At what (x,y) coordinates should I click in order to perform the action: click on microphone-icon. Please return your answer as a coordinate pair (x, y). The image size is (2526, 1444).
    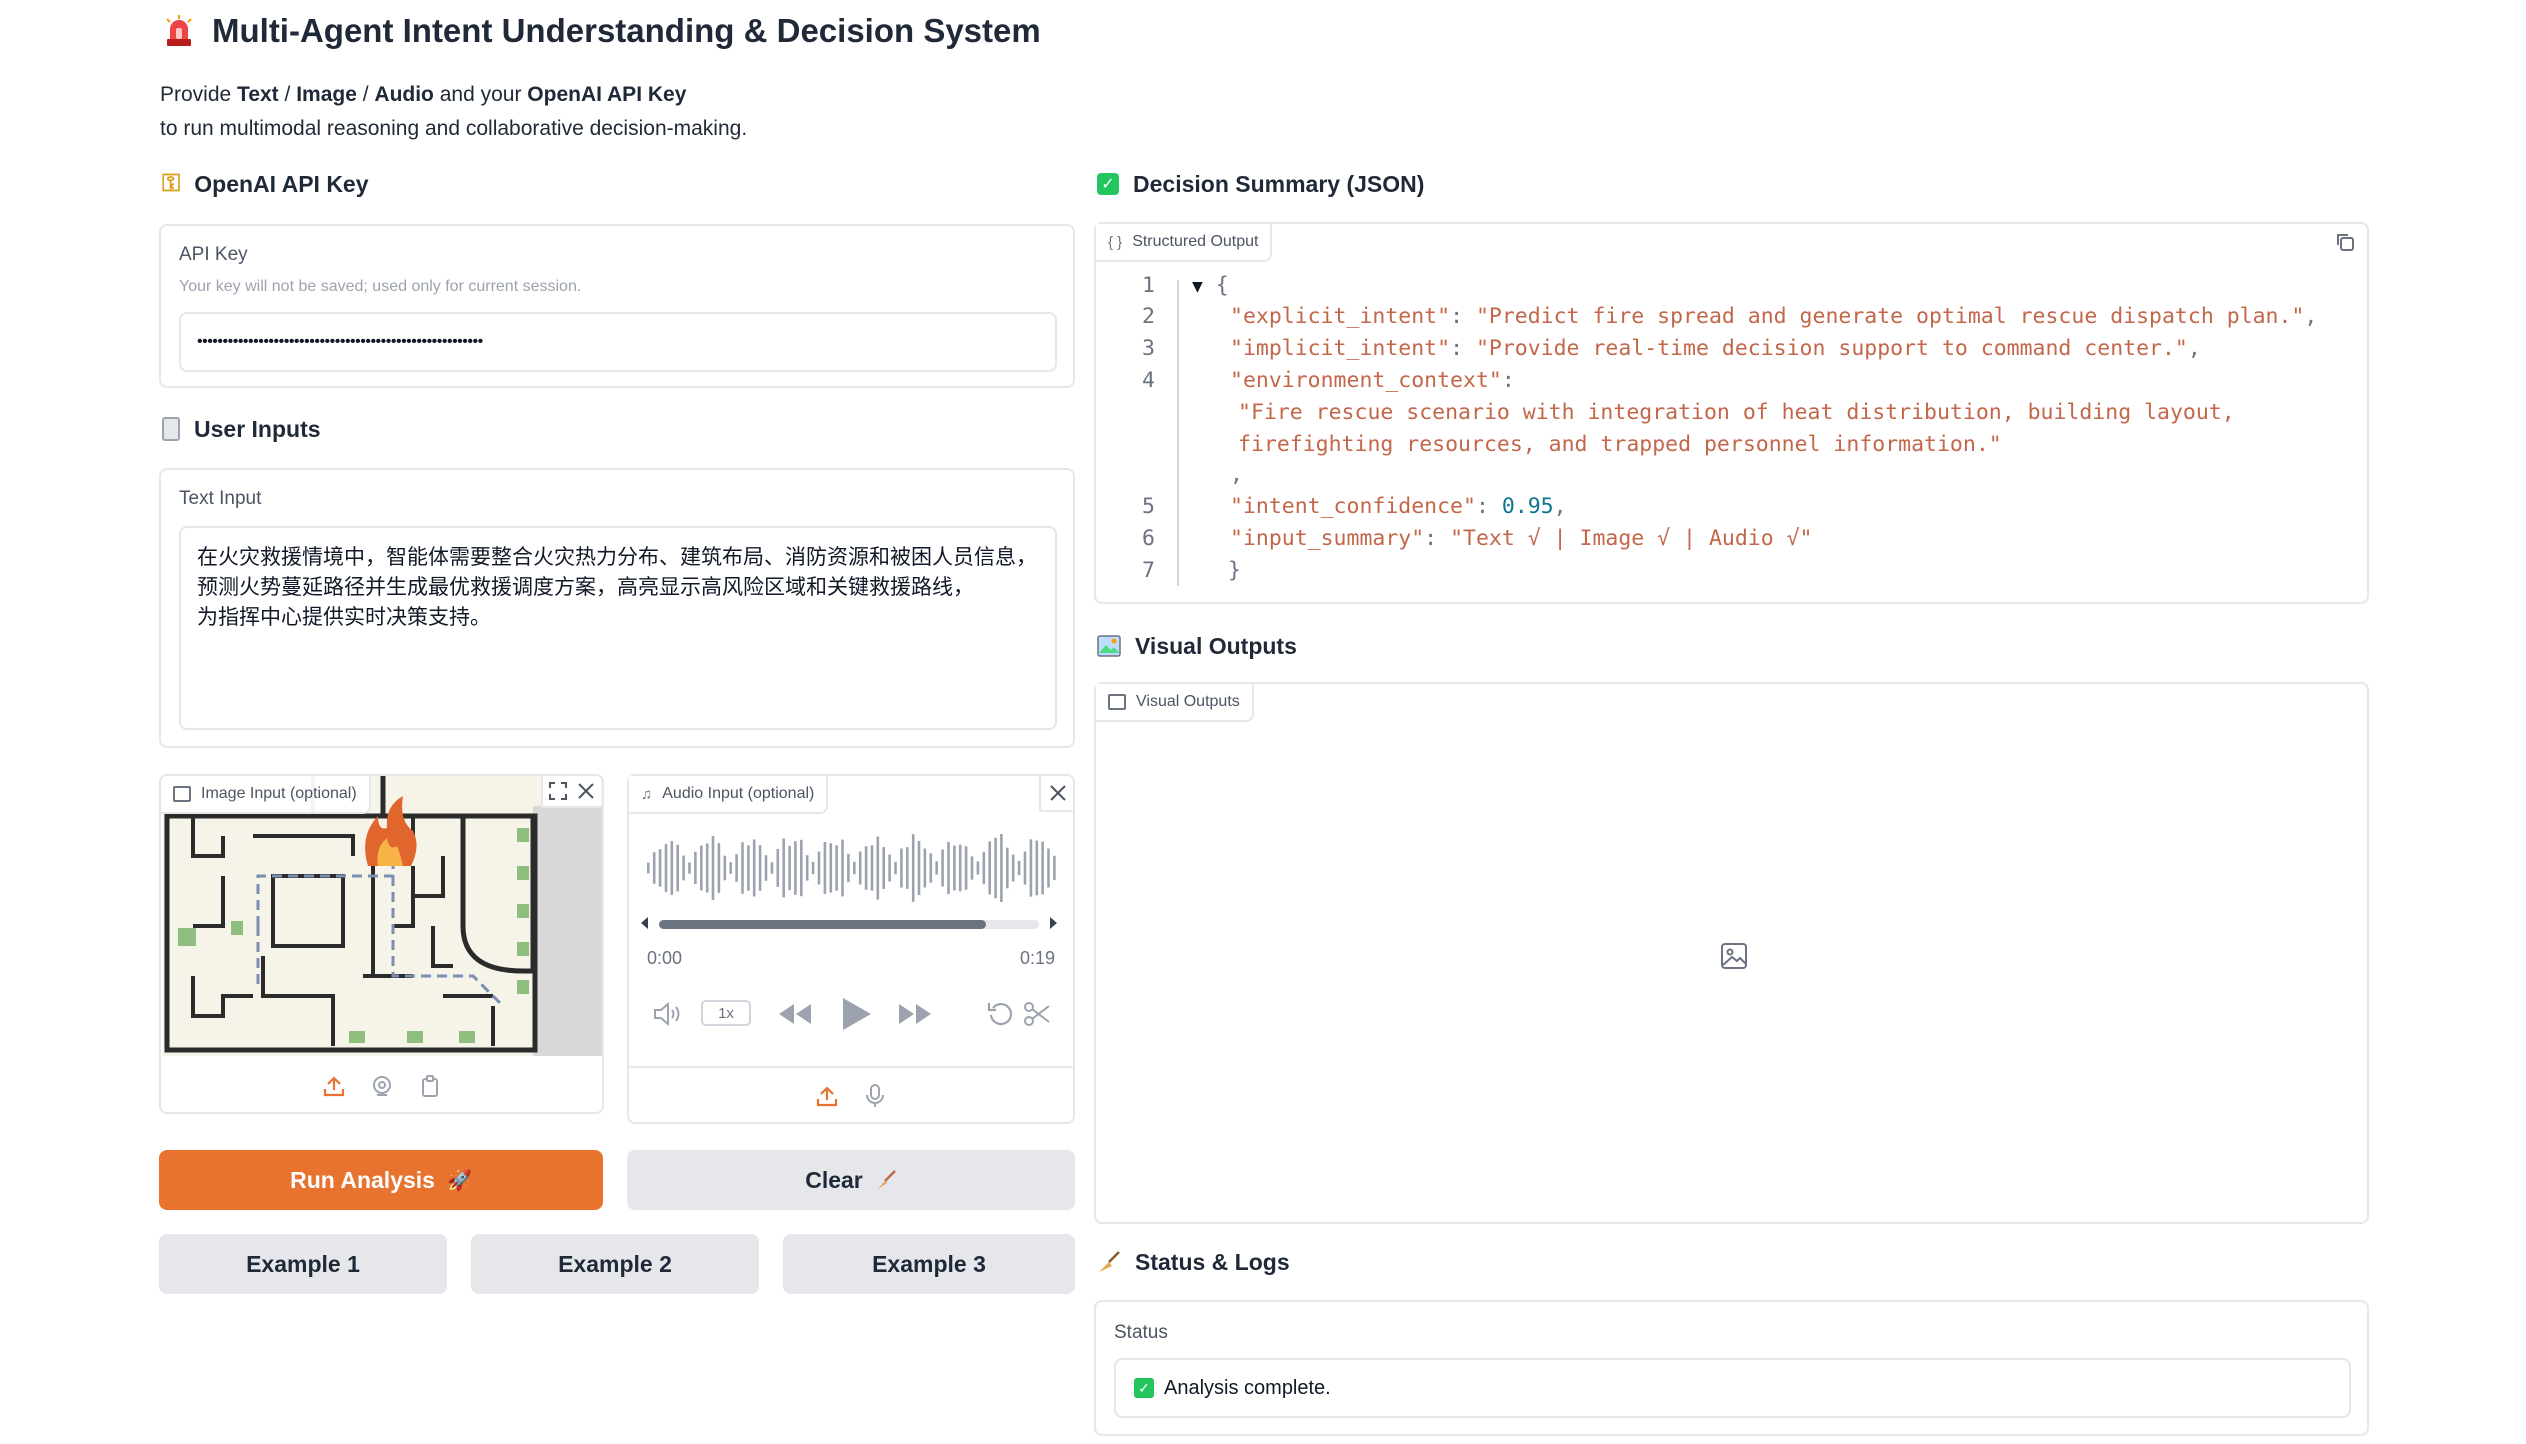
    Looking at the image, I should click on (875, 1096).